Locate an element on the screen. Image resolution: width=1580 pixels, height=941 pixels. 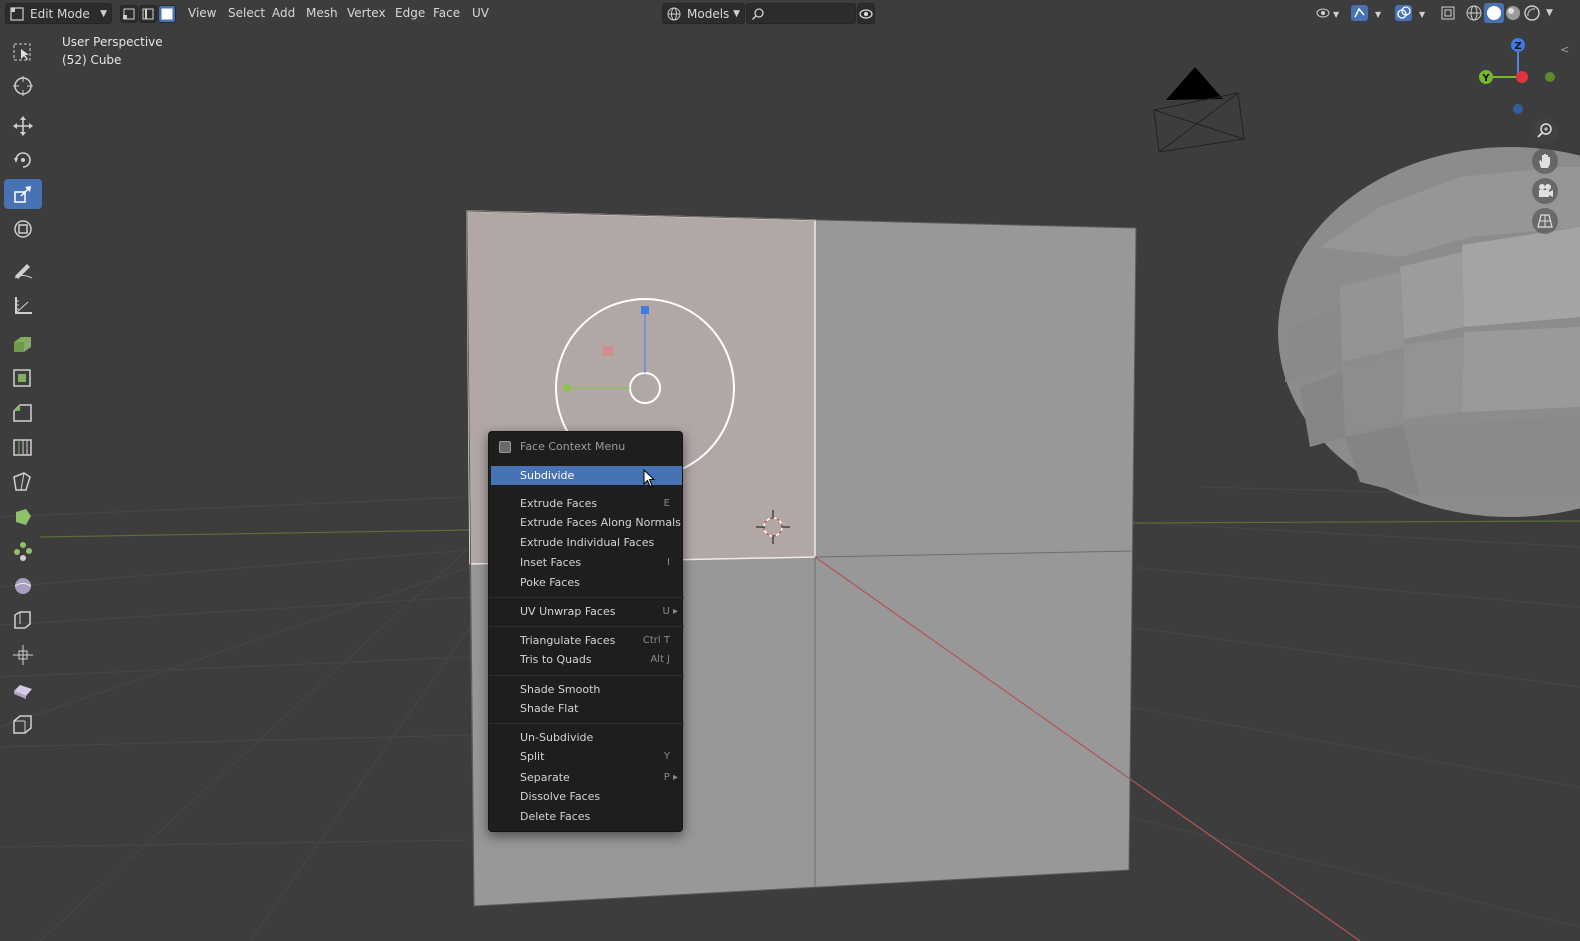
edge-select-icon is located at coordinates (148, 14).